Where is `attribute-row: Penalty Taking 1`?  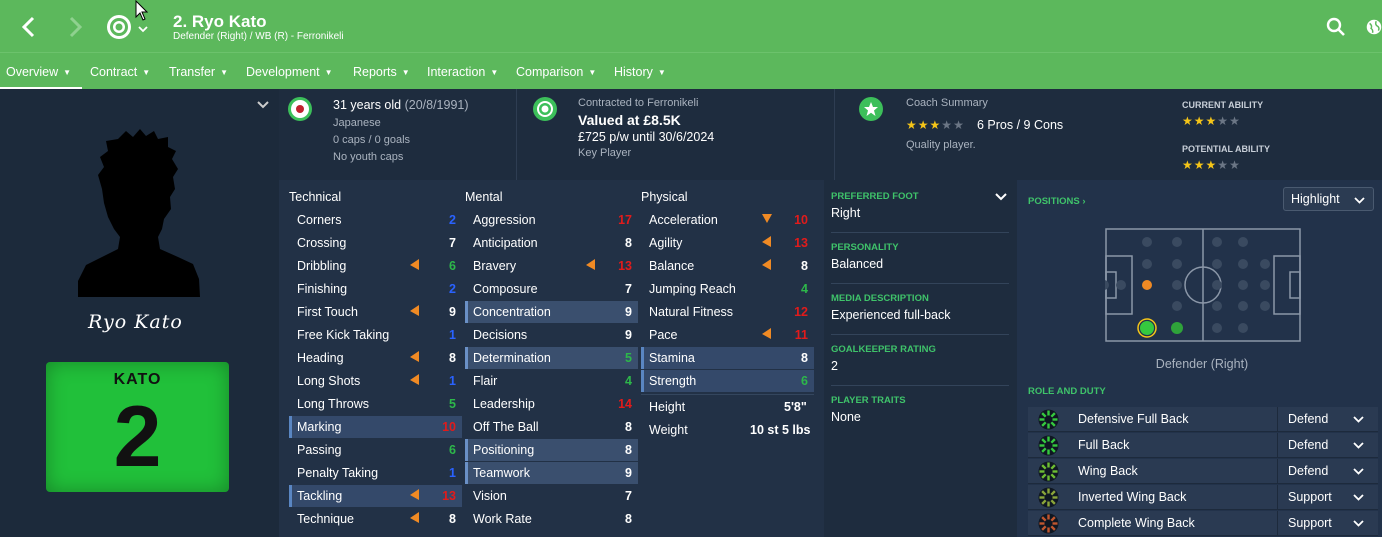 attribute-row: Penalty Taking 1 is located at coordinates (375, 473).